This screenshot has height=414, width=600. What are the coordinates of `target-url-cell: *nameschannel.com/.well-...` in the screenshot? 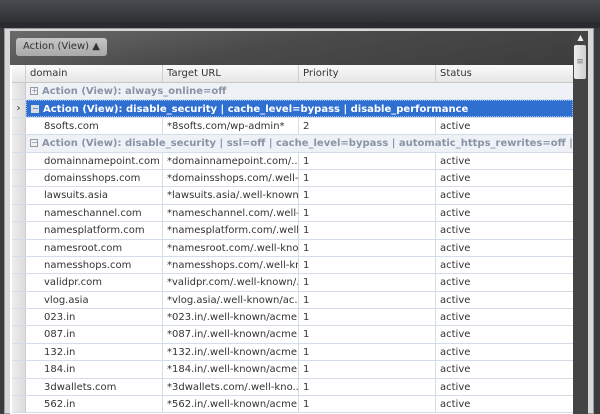 It's located at (231, 213).